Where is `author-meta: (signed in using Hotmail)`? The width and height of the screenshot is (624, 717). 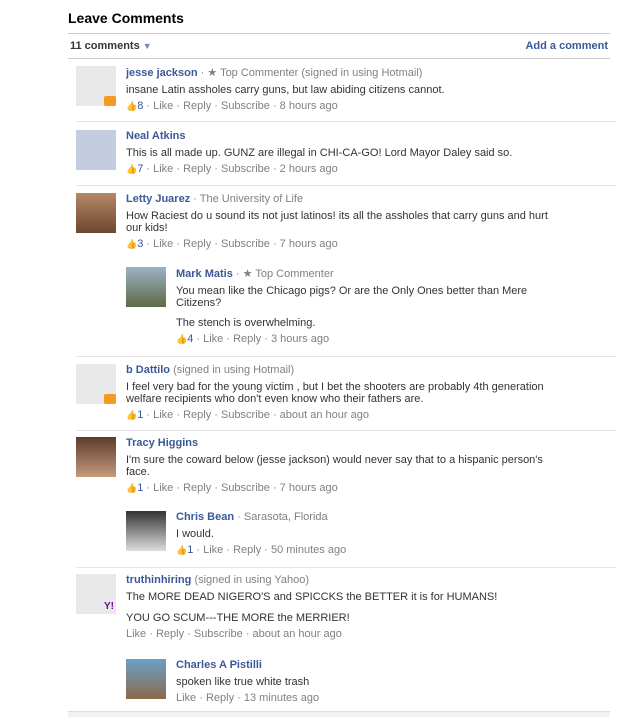 author-meta: (signed in using Hotmail) is located at coordinates (234, 370).